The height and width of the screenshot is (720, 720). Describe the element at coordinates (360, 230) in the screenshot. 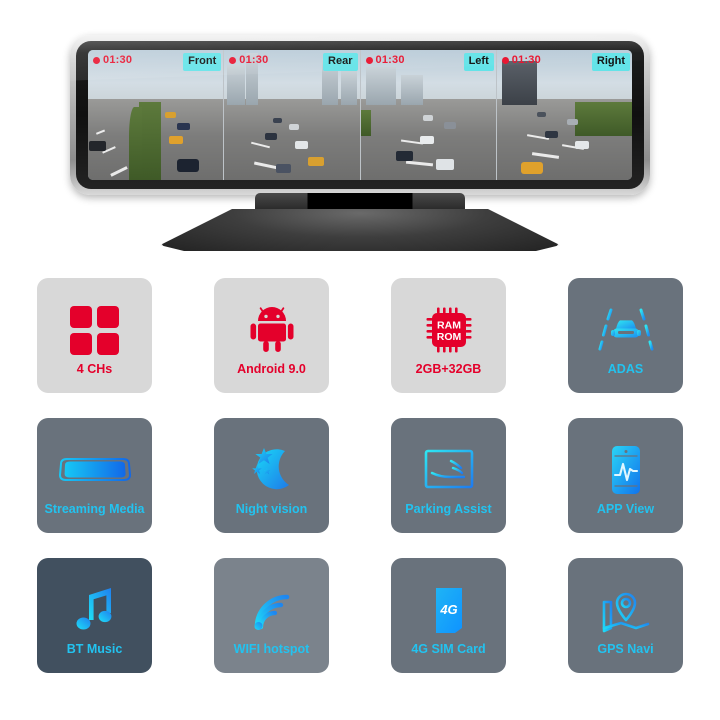

I see `mirror-stand-base` at that location.